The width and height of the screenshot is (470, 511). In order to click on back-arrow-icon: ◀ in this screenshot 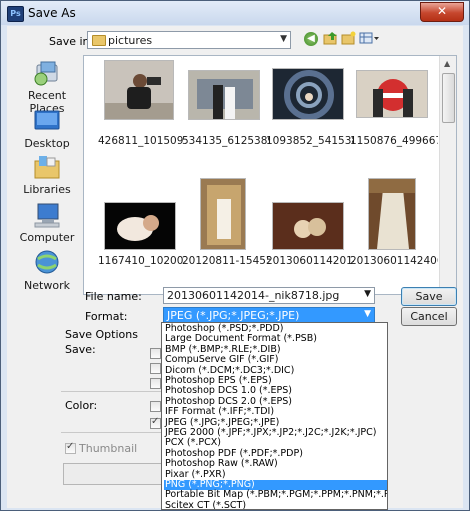, I will do `click(311, 39)`.